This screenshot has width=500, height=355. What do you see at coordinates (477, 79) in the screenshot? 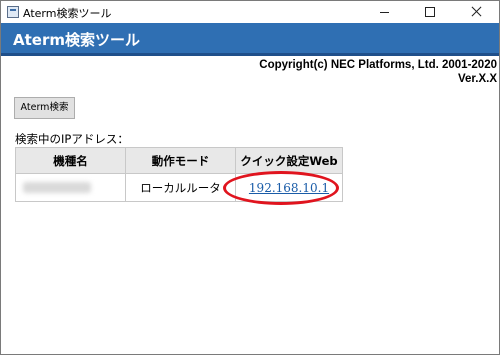
I see `version-text: Ver.X.X` at bounding box center [477, 79].